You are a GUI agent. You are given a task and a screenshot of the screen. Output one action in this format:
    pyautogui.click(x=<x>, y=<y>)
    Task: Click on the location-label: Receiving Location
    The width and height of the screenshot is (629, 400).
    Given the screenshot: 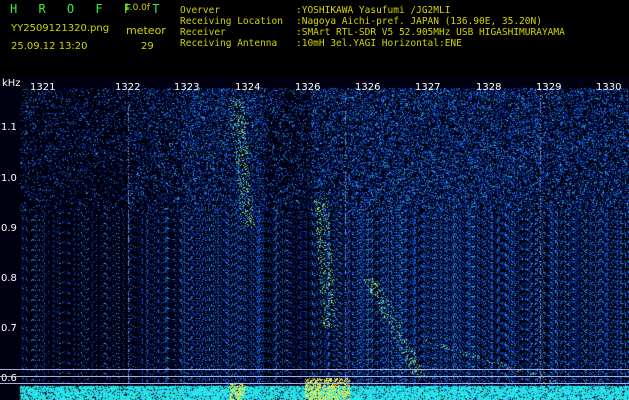 What is the action you would take?
    pyautogui.click(x=231, y=21)
    